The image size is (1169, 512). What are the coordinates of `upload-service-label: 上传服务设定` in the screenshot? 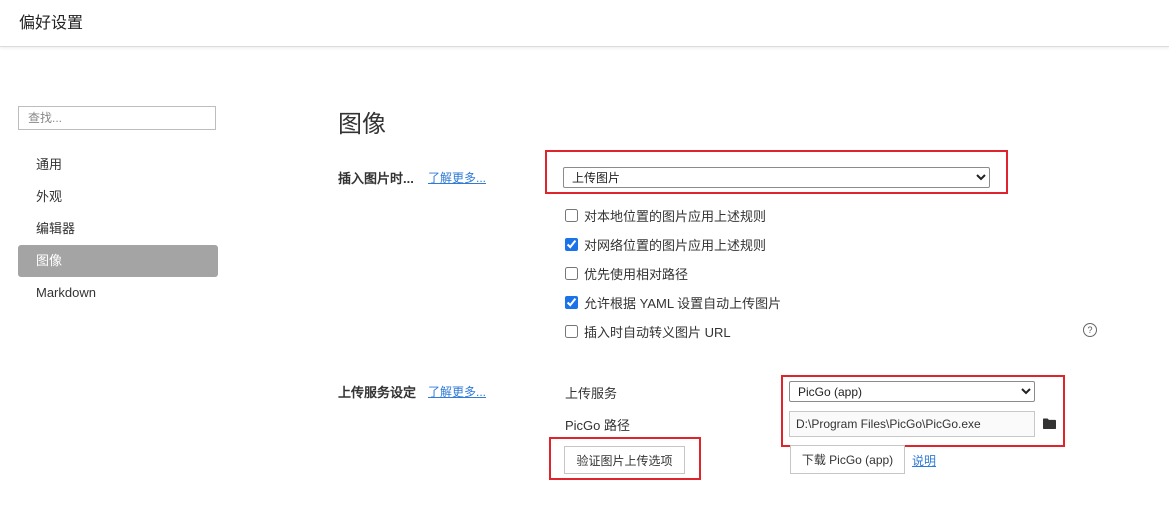 It's located at (377, 392).